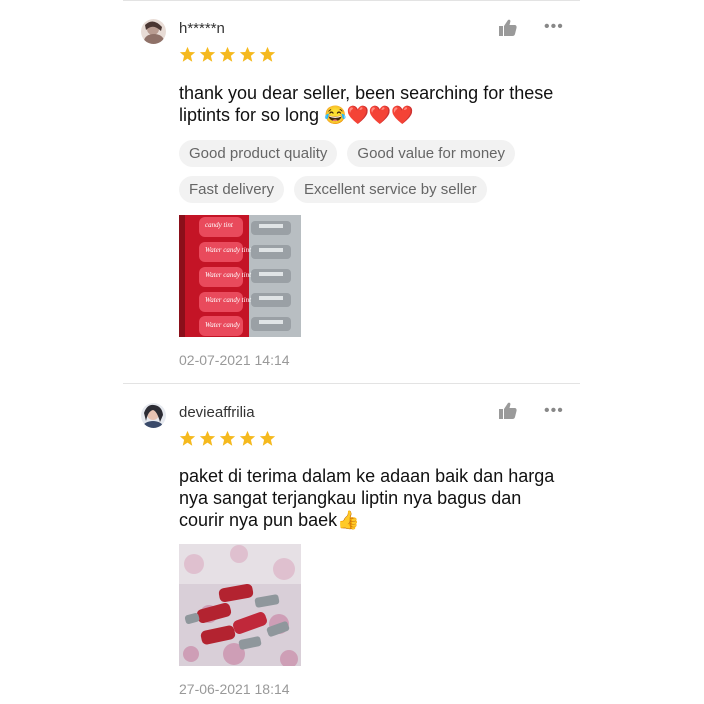 The image size is (704, 704). Describe the element at coordinates (232, 189) in the screenshot. I see `review-tag: Fast delivery` at that location.